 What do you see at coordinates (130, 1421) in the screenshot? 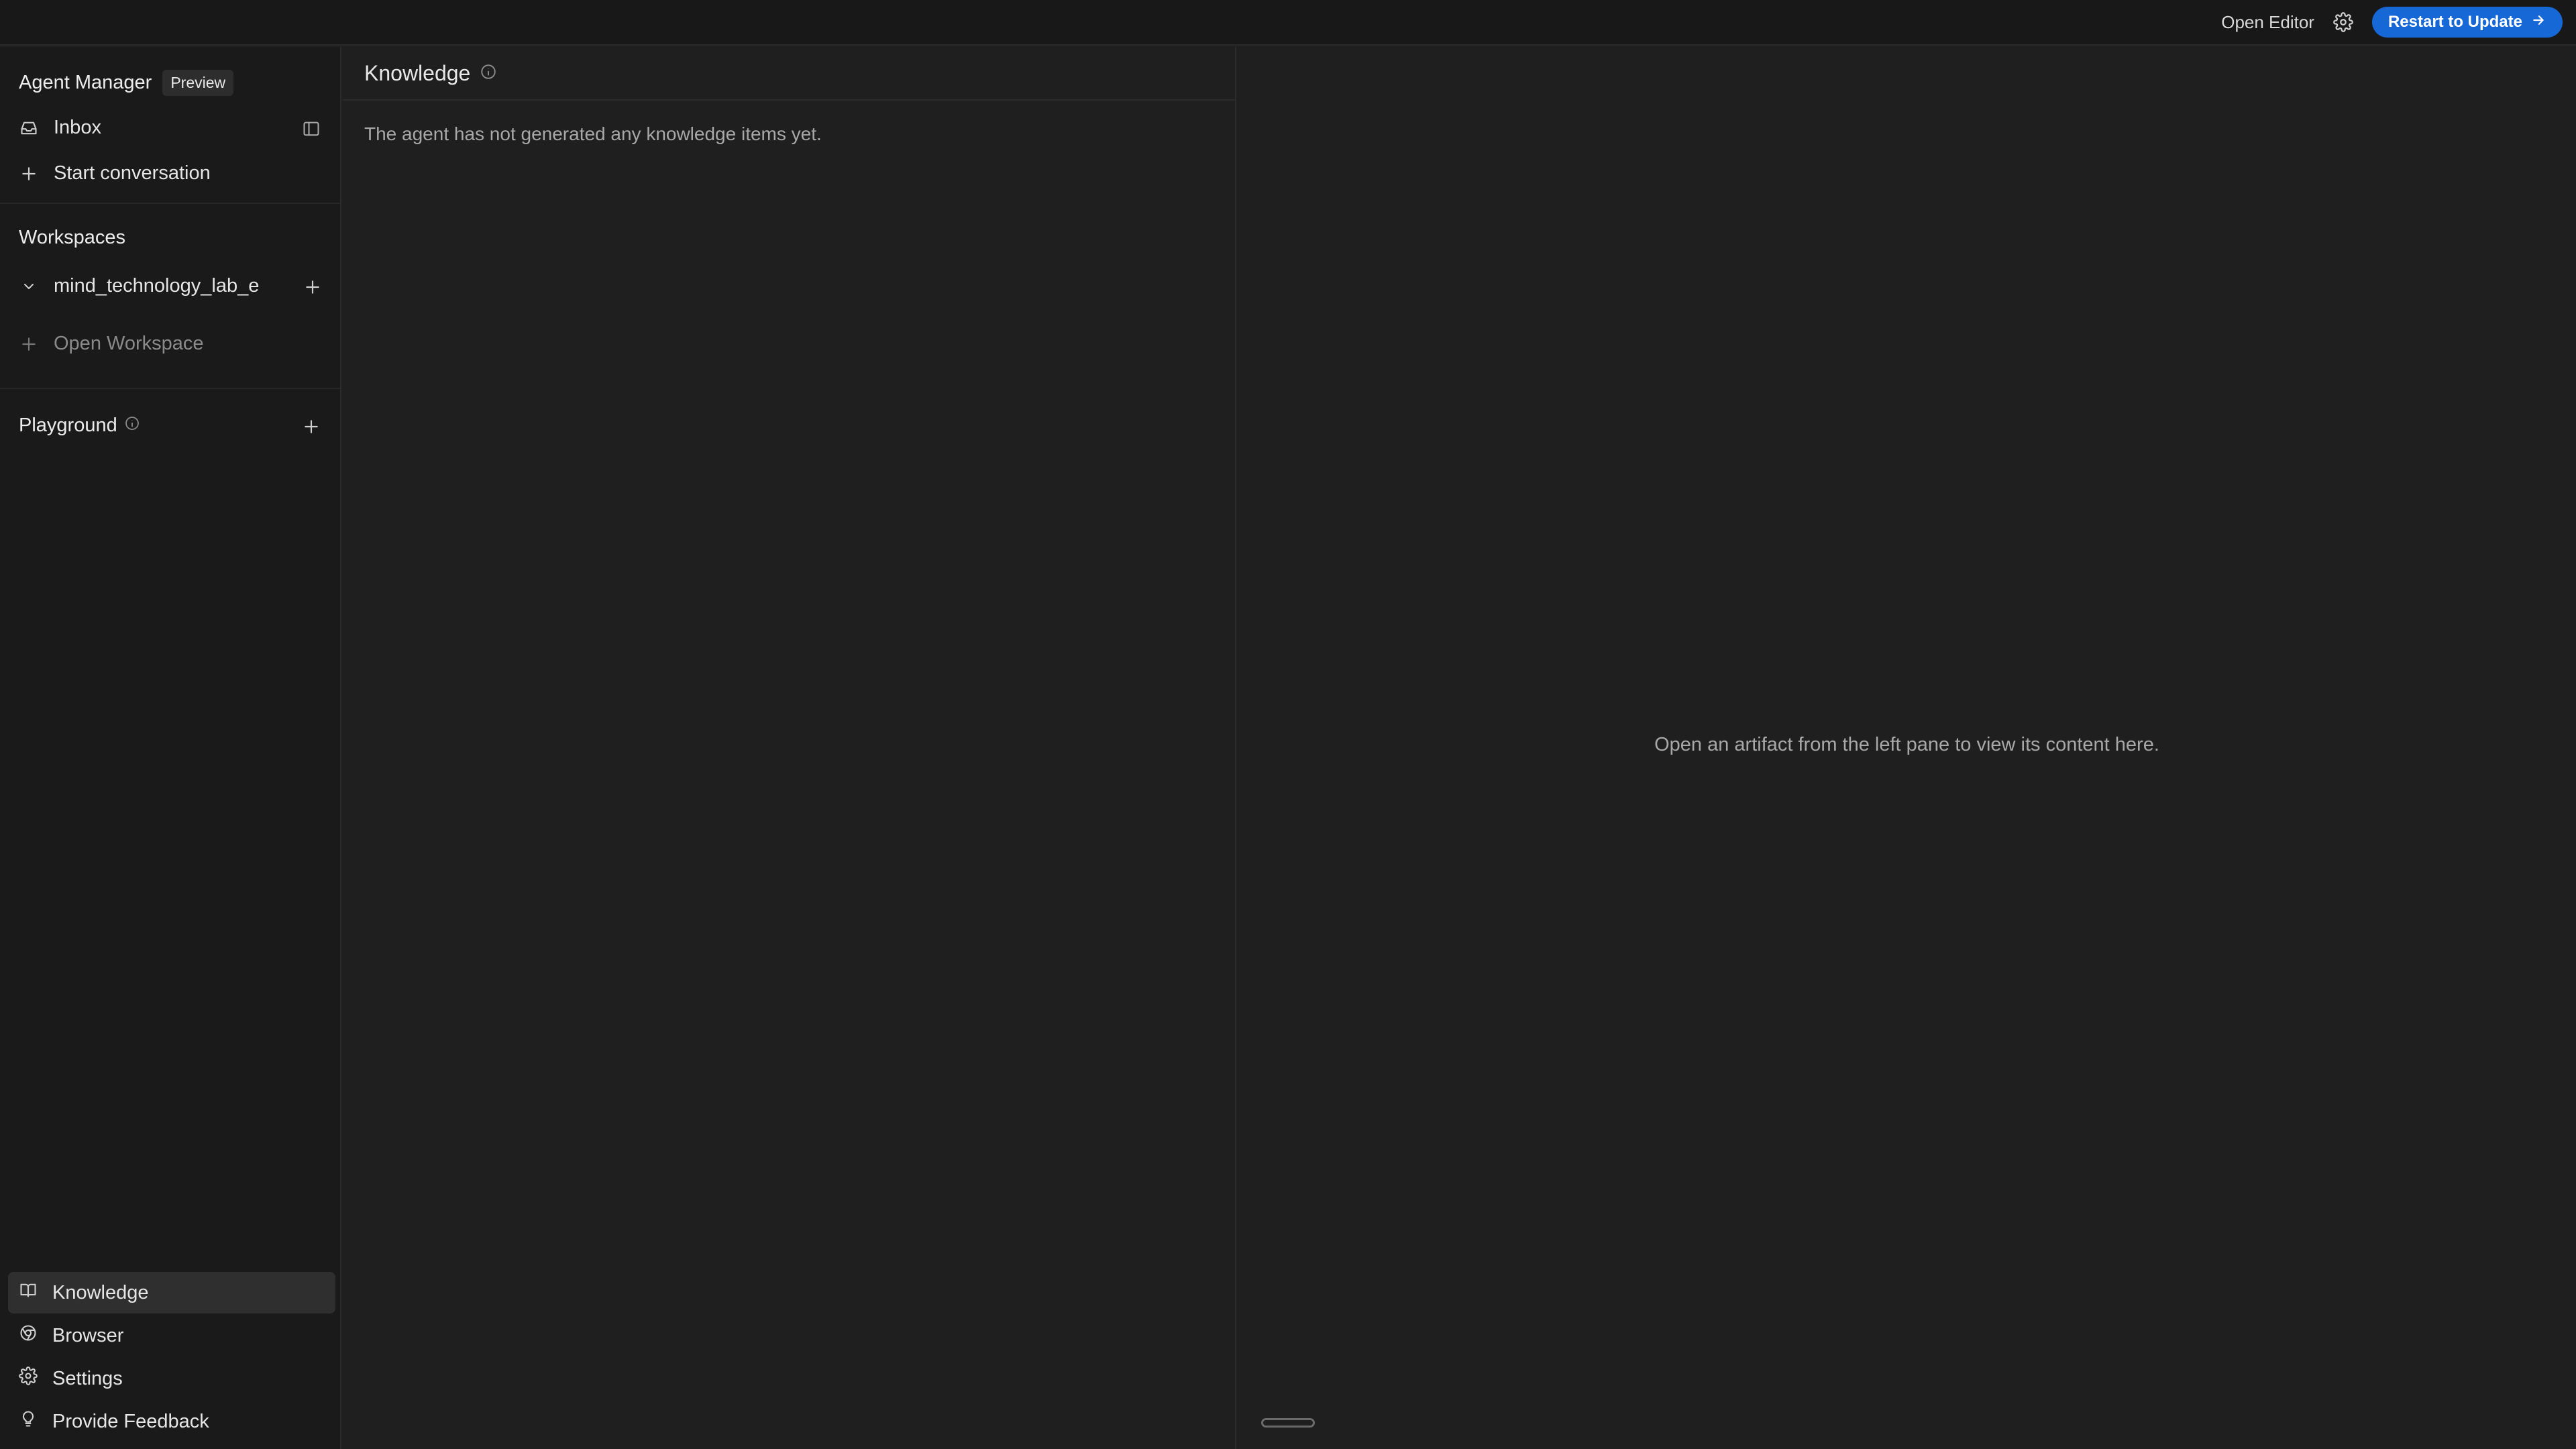
I see `provide-feedback-label: Provide Feedback` at bounding box center [130, 1421].